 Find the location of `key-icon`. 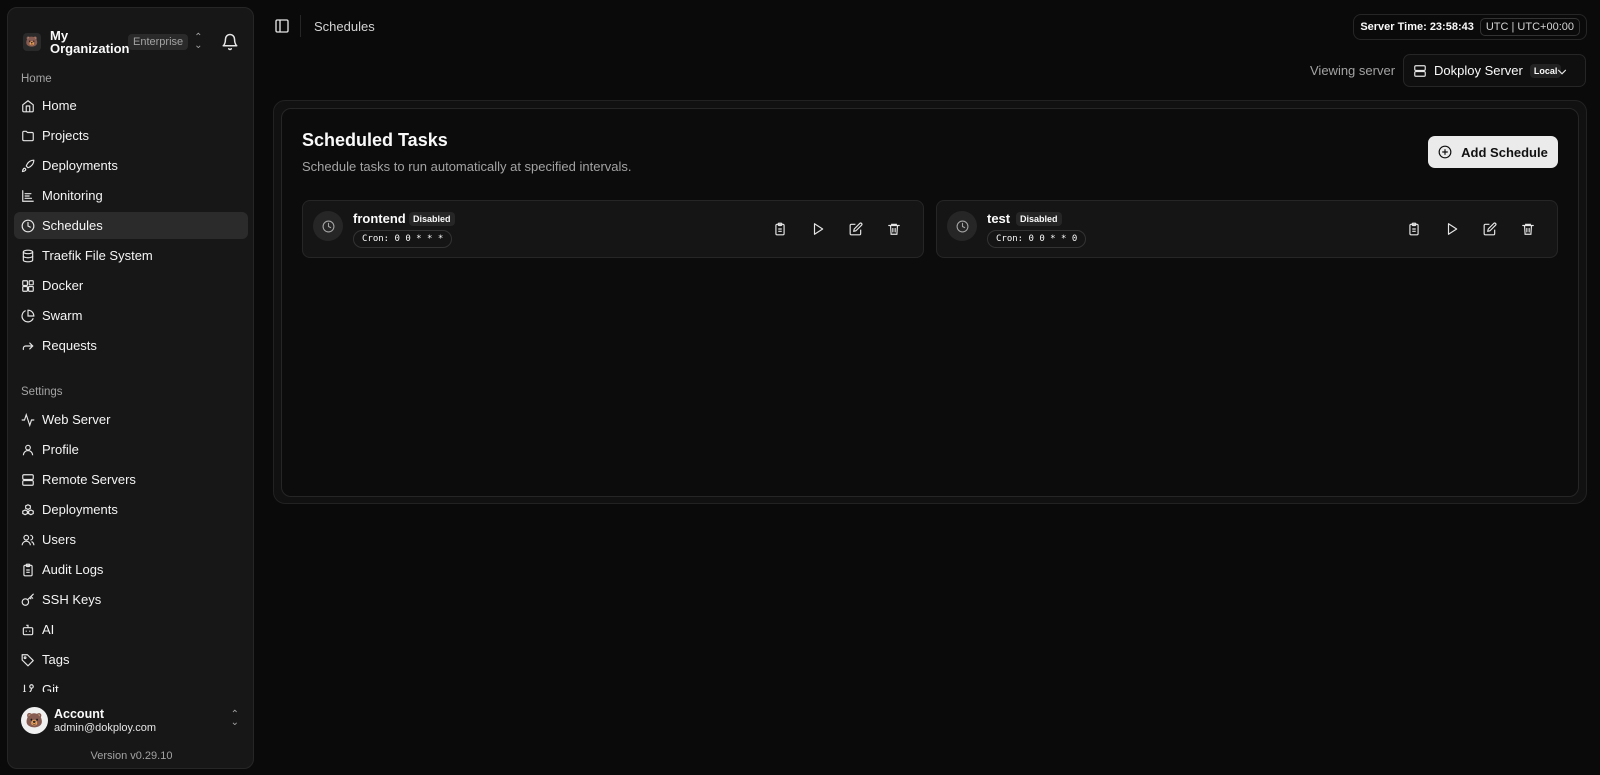

key-icon is located at coordinates (27, 599).